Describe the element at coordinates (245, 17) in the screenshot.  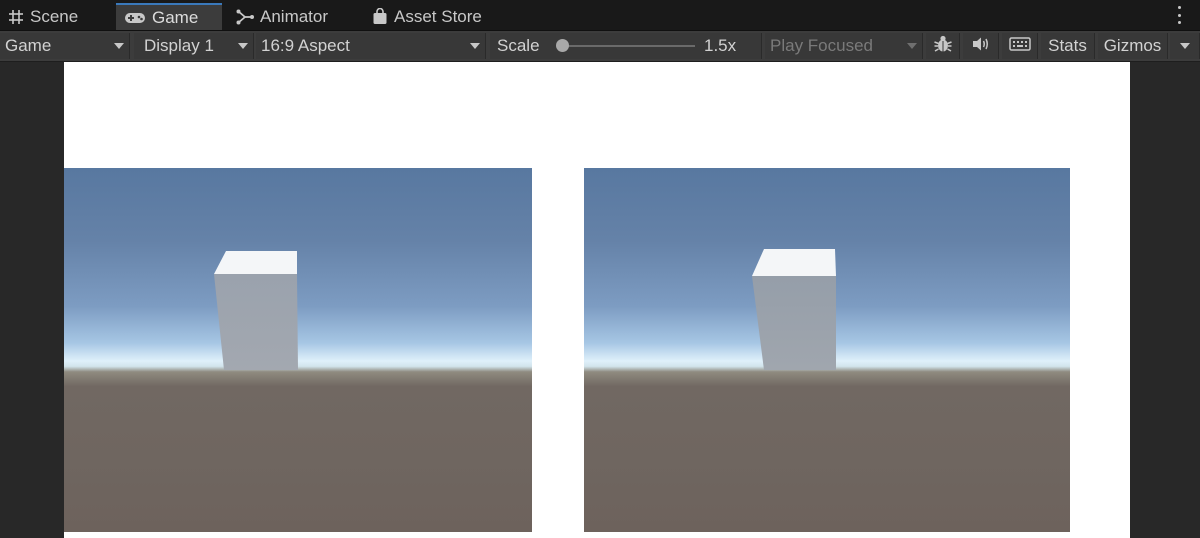
I see `animator-icon` at that location.